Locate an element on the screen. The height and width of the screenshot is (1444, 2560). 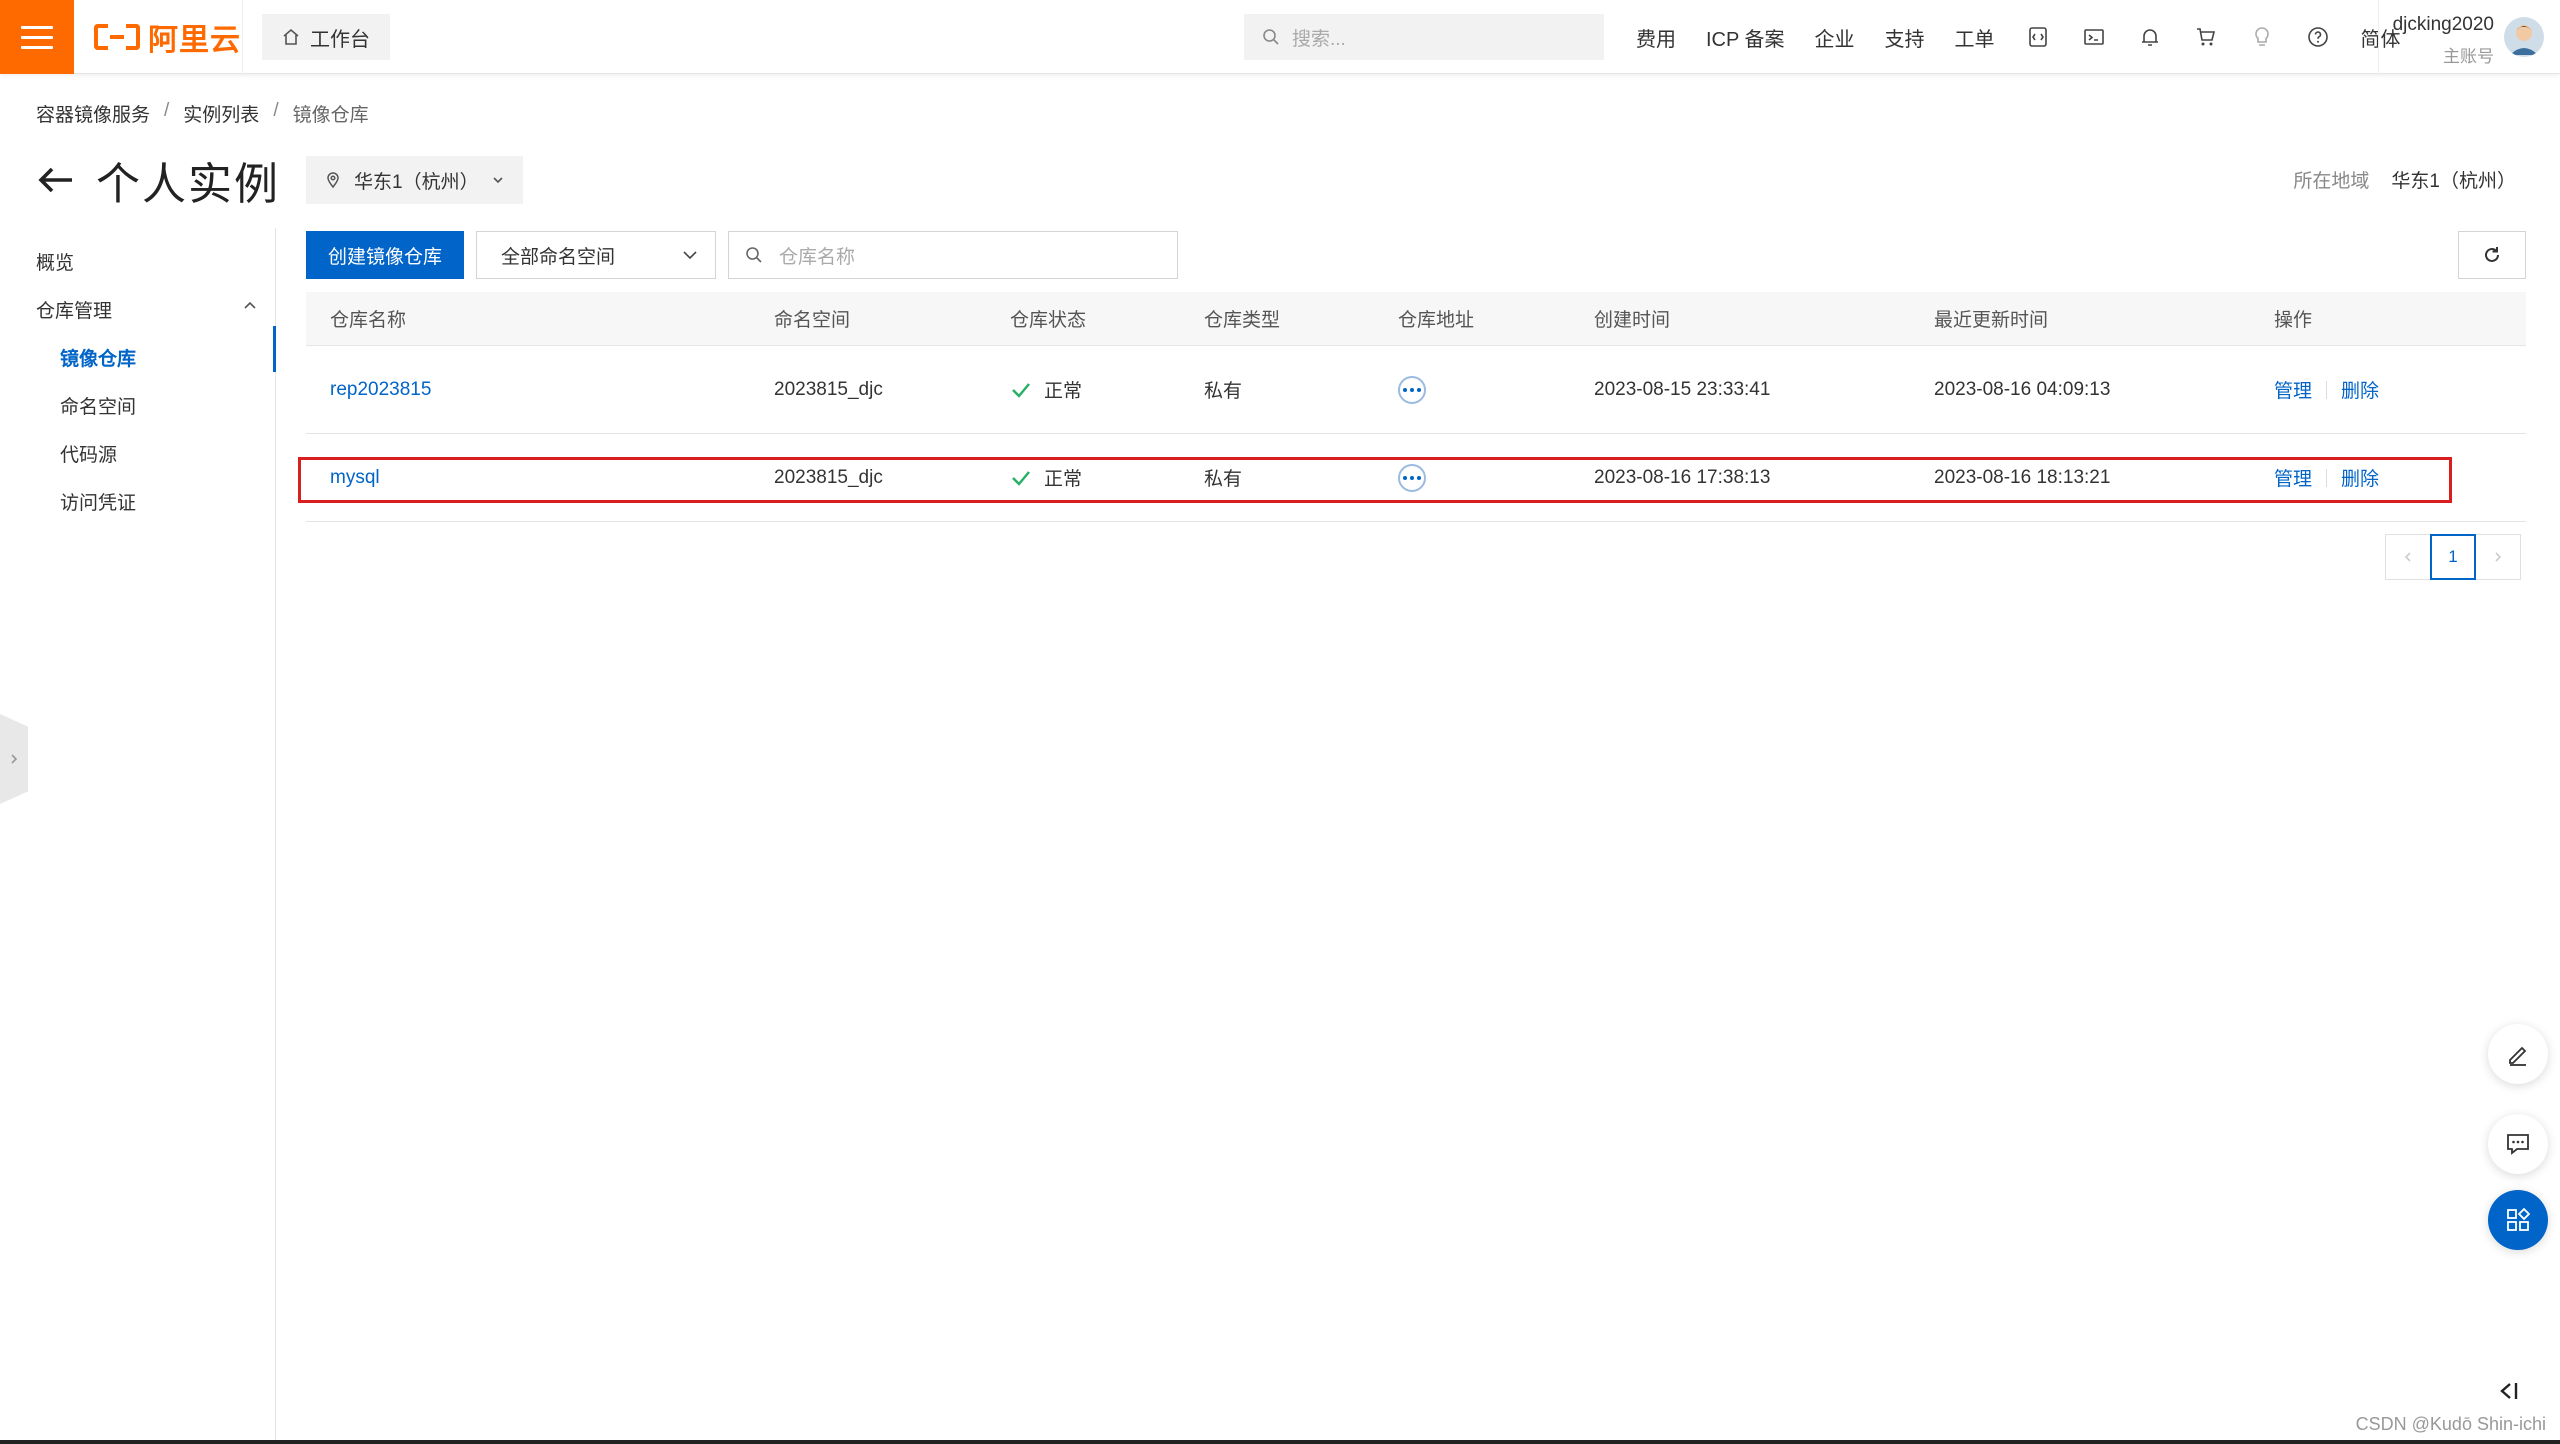
pagination: 1 is located at coordinates (2453, 557).